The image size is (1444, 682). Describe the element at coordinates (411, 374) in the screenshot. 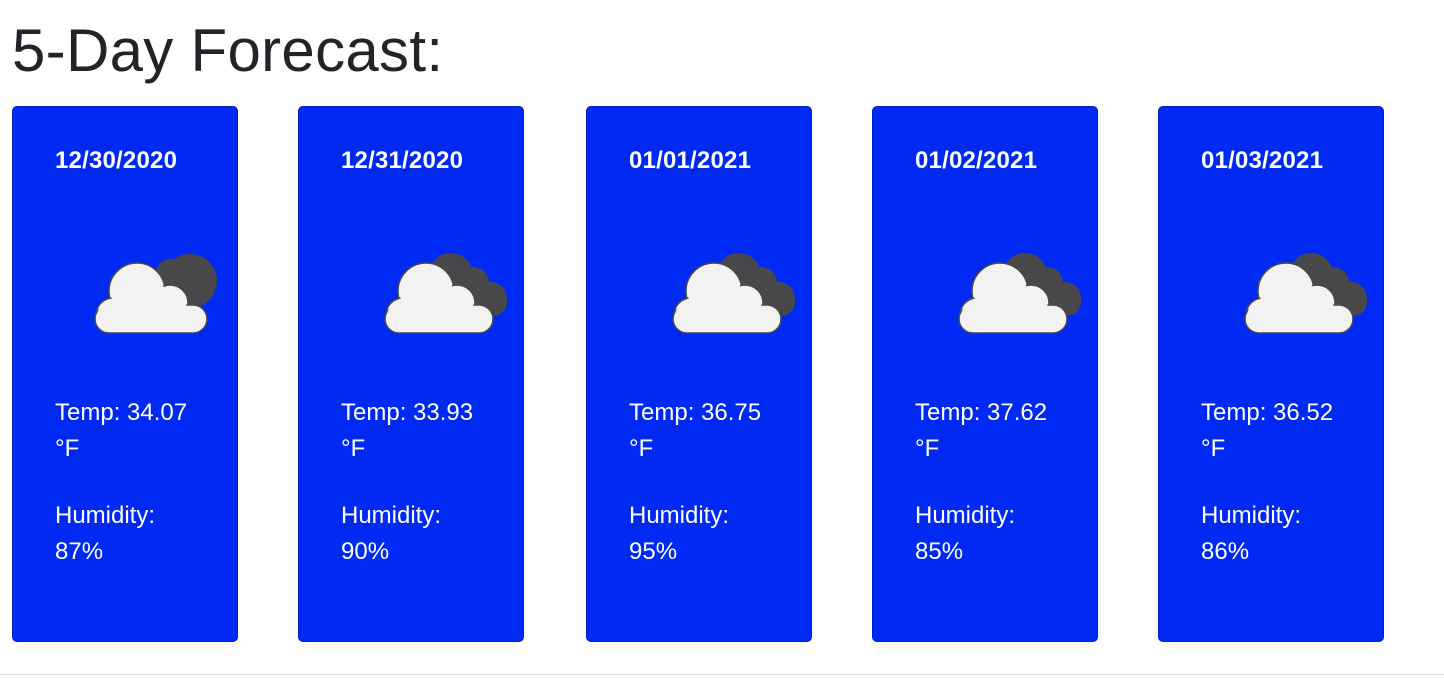

I see `forecast-card: 12/31/2020 Temp: 33.93 °F Humidity: 90%` at that location.